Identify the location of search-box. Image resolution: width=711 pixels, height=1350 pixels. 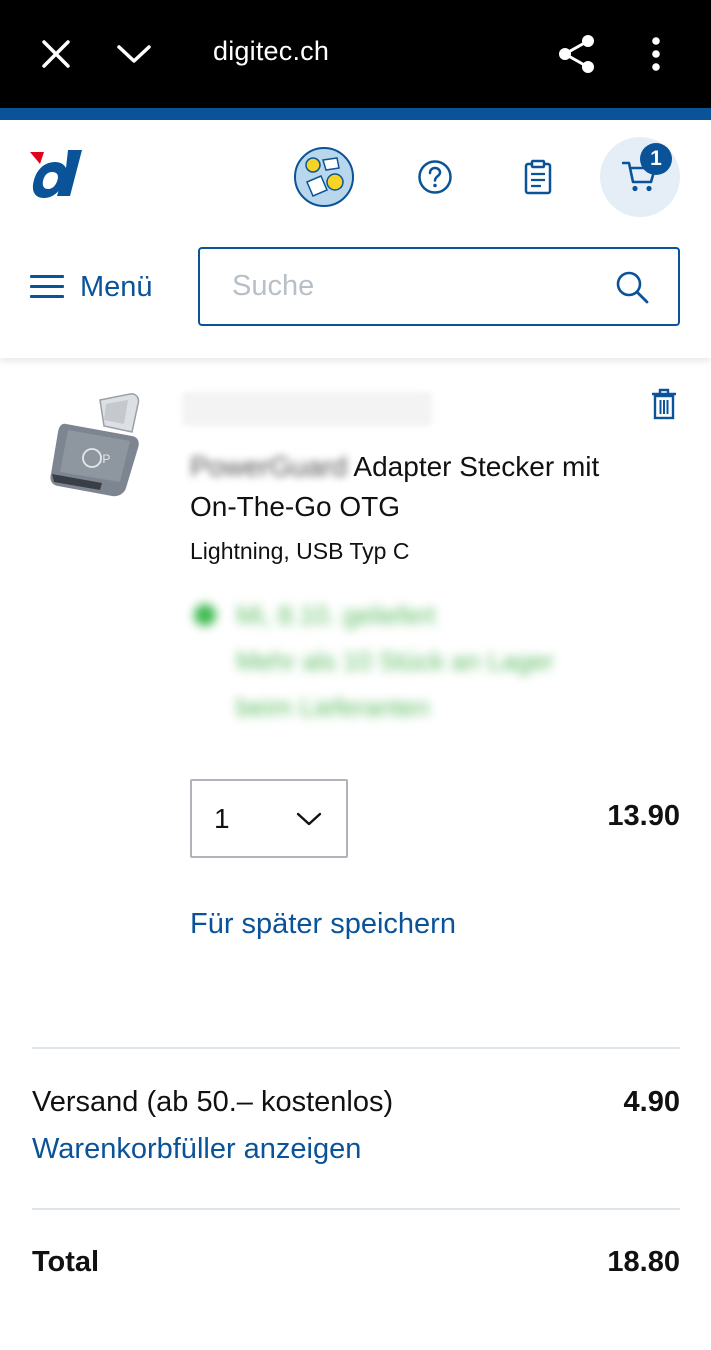
(439, 286).